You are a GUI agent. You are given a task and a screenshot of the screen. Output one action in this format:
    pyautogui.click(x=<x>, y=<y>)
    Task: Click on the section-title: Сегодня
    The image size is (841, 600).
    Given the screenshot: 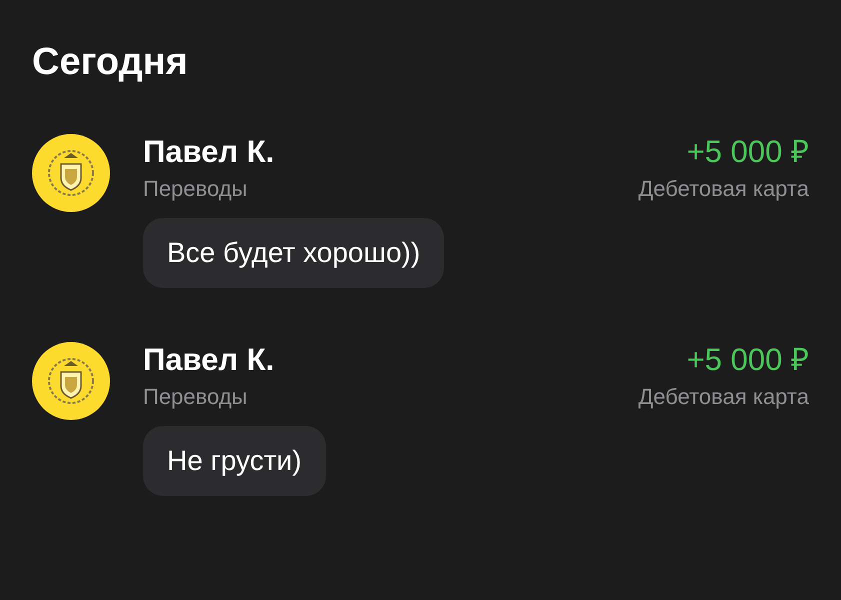 What is the action you would take?
    pyautogui.click(x=110, y=62)
    